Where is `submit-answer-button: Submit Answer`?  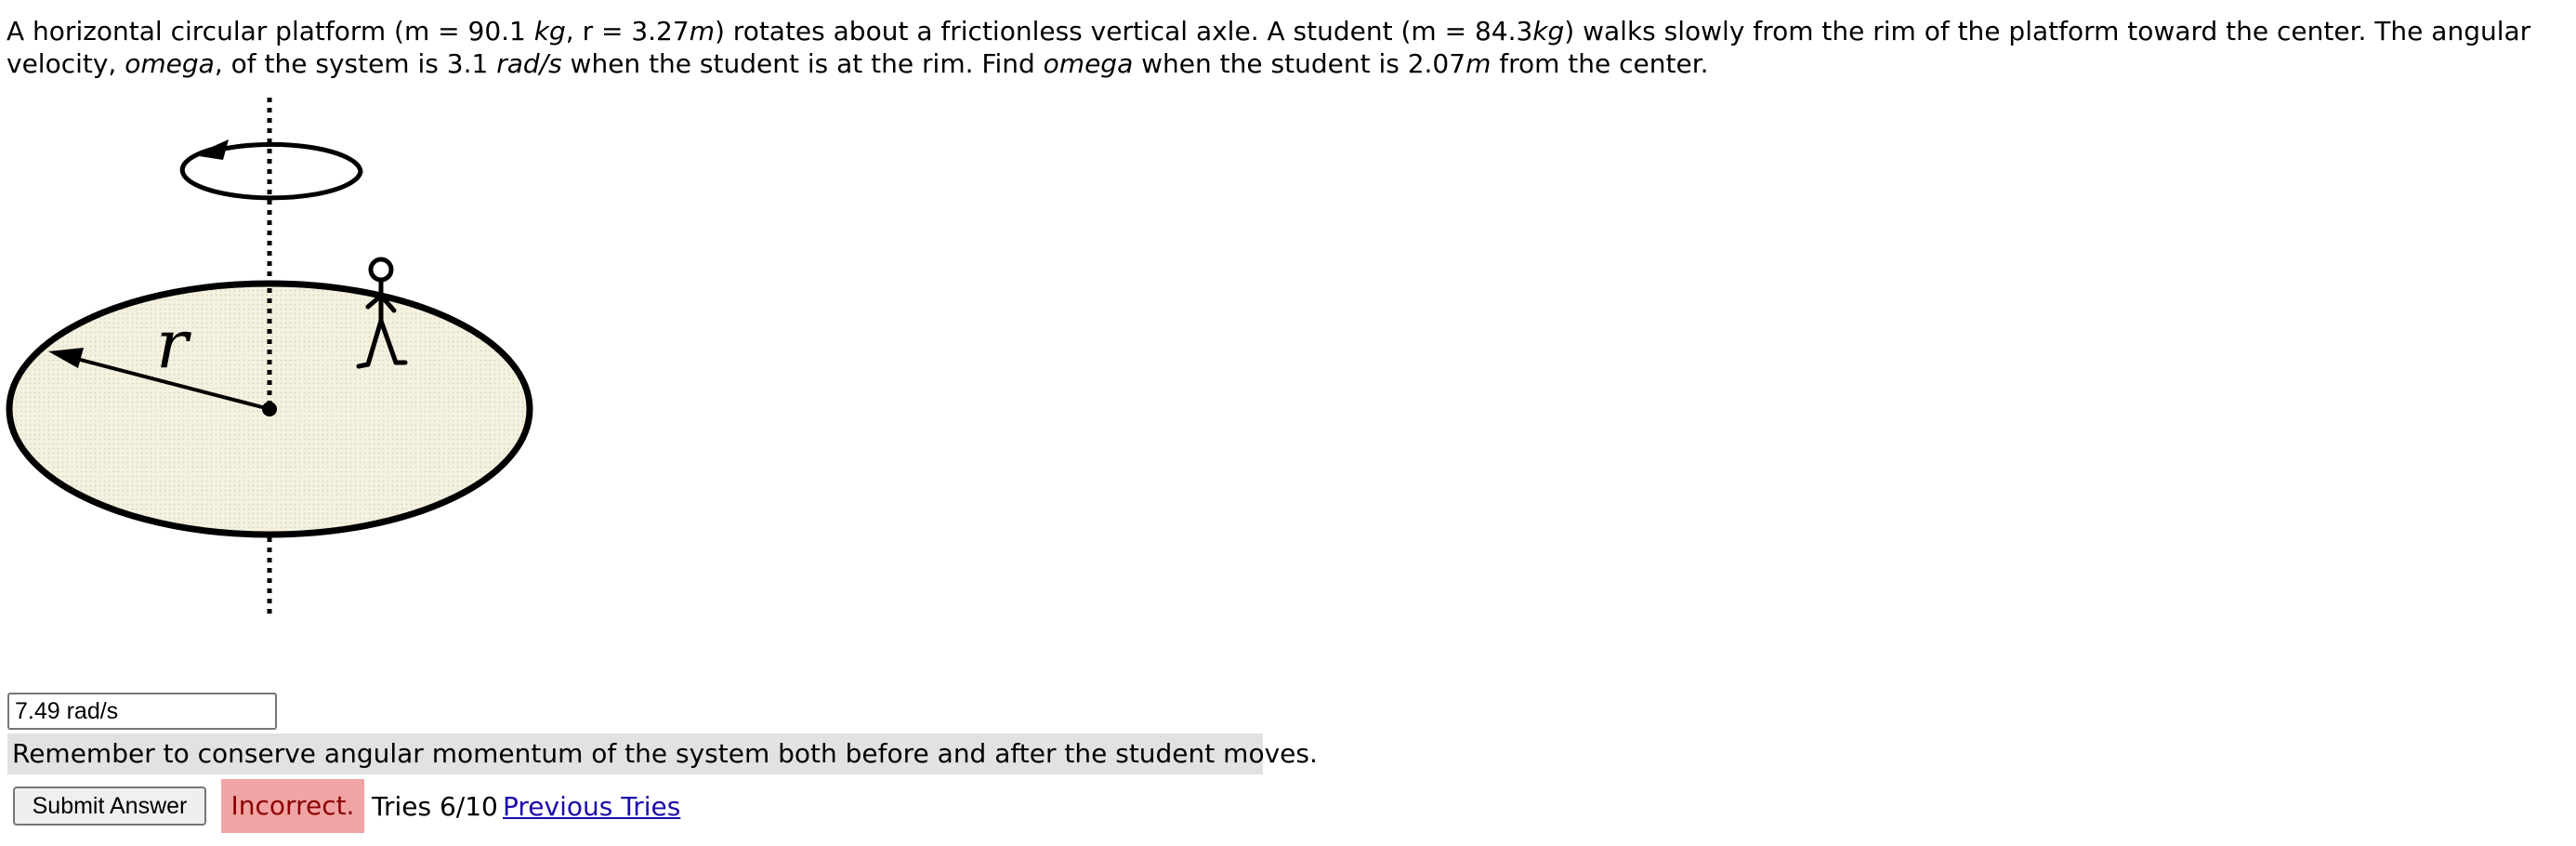
submit-answer-button: Submit Answer is located at coordinates (109, 807).